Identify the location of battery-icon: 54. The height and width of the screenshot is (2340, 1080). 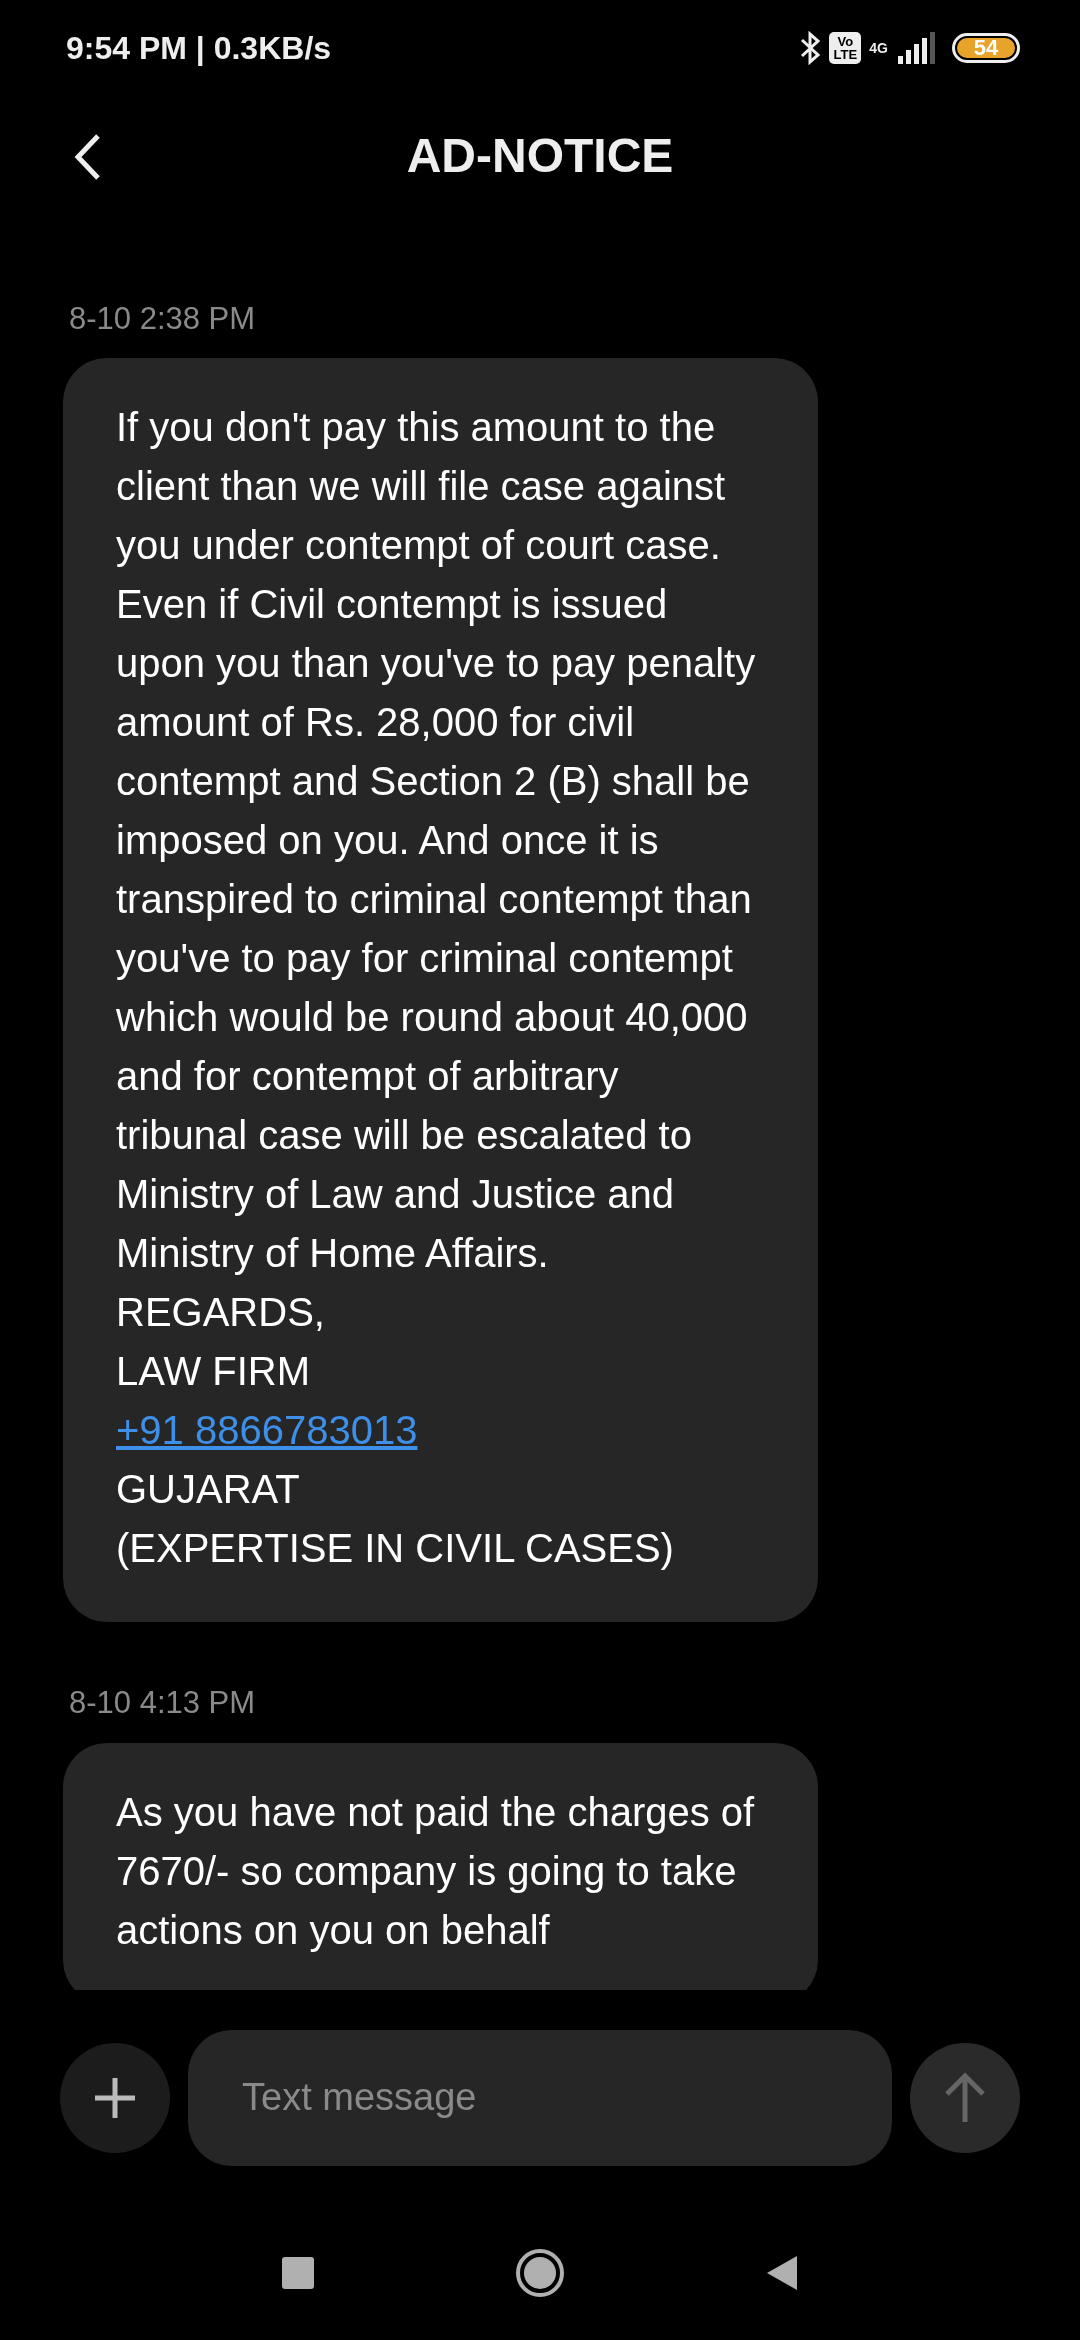
(986, 47).